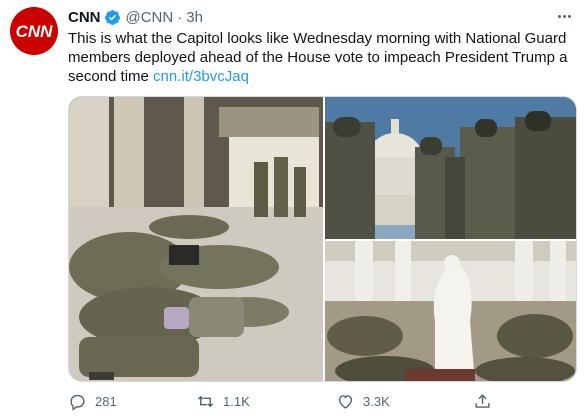 Image resolution: width=585 pixels, height=418 pixels. I want to click on tweet-header: CNN @CNN · 3h, so click(135, 17).